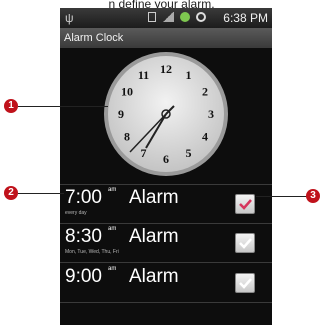  What do you see at coordinates (143, 75) in the screenshot?
I see `clock-numeral: 11` at bounding box center [143, 75].